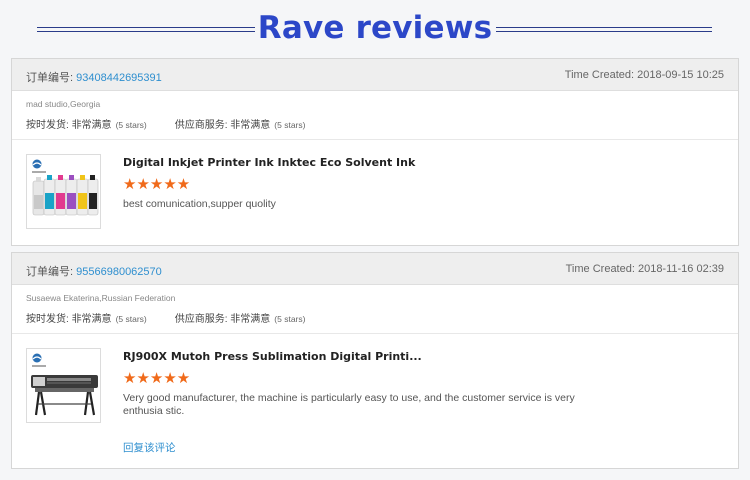  Describe the element at coordinates (375, 28) in the screenshot. I see `section-header: Rave reviews` at that location.